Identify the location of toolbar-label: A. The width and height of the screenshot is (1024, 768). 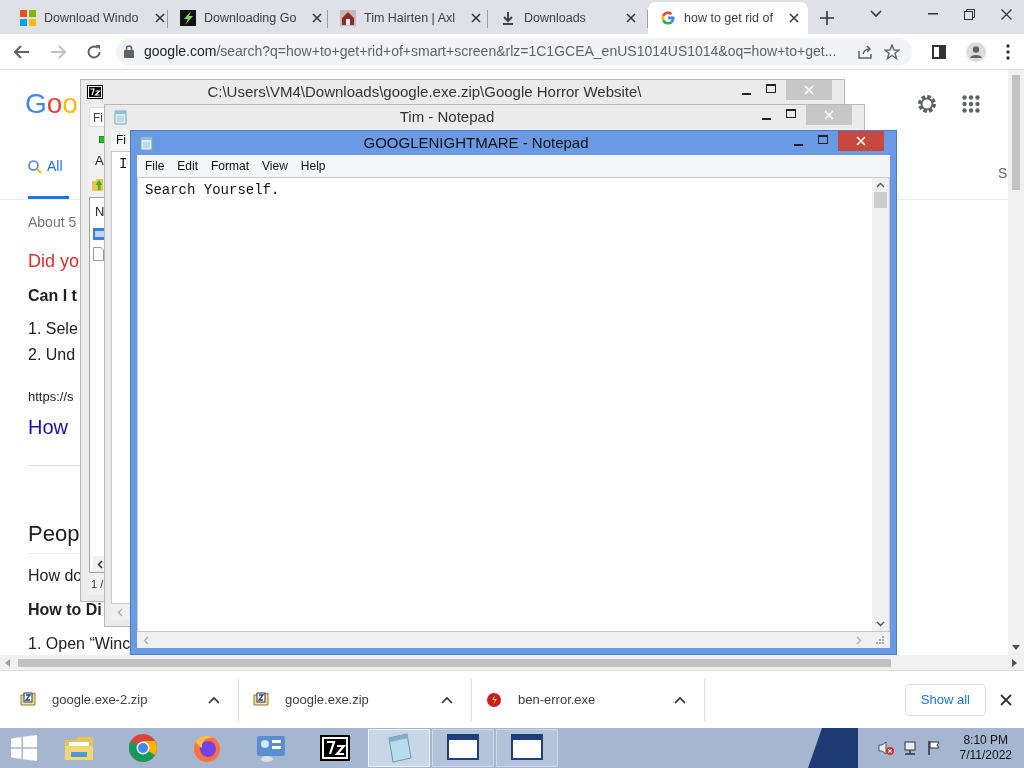
(99, 161).